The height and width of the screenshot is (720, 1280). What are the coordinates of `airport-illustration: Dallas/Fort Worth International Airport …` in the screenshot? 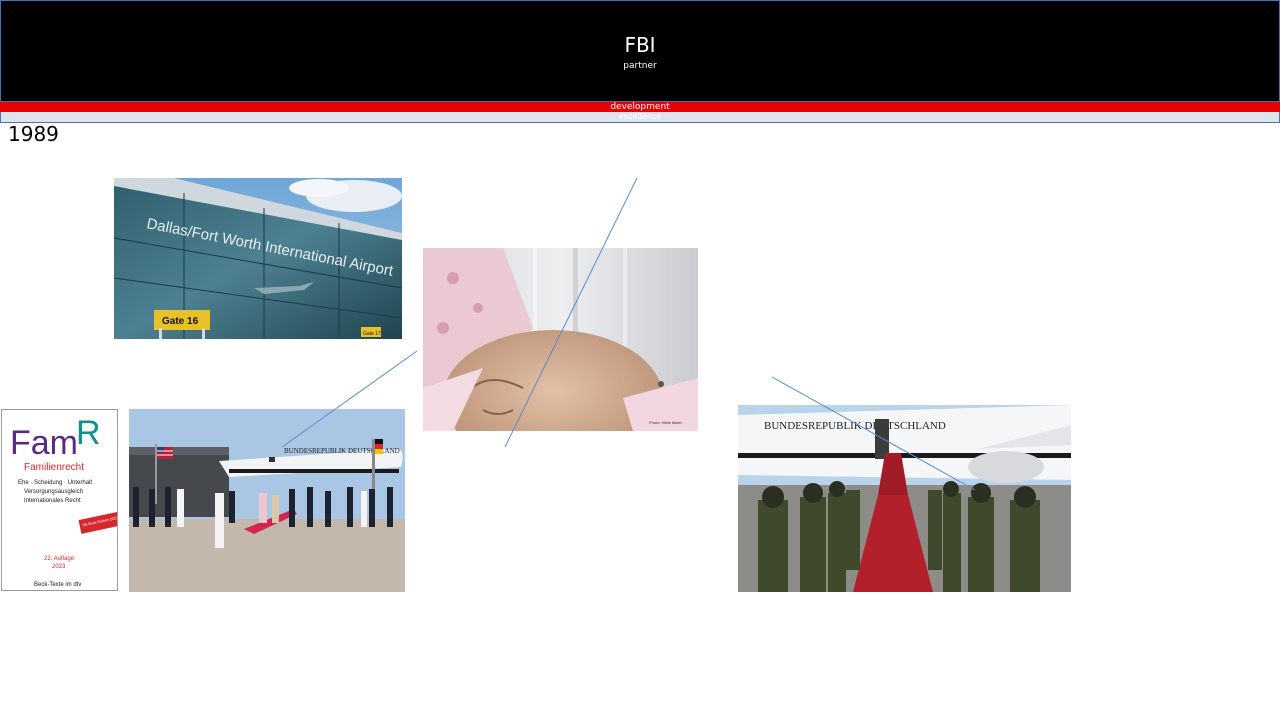 It's located at (258, 258).